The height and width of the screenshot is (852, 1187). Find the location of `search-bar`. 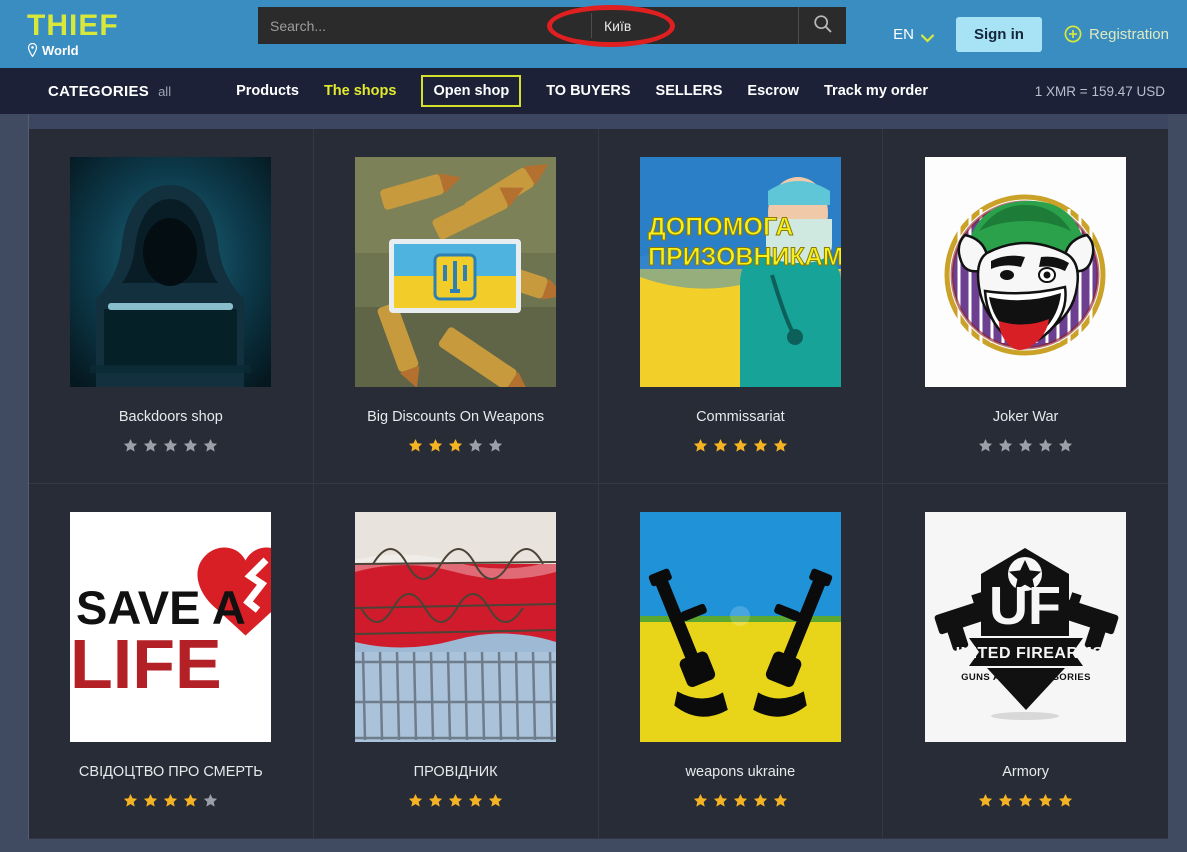

search-bar is located at coordinates (552, 25).